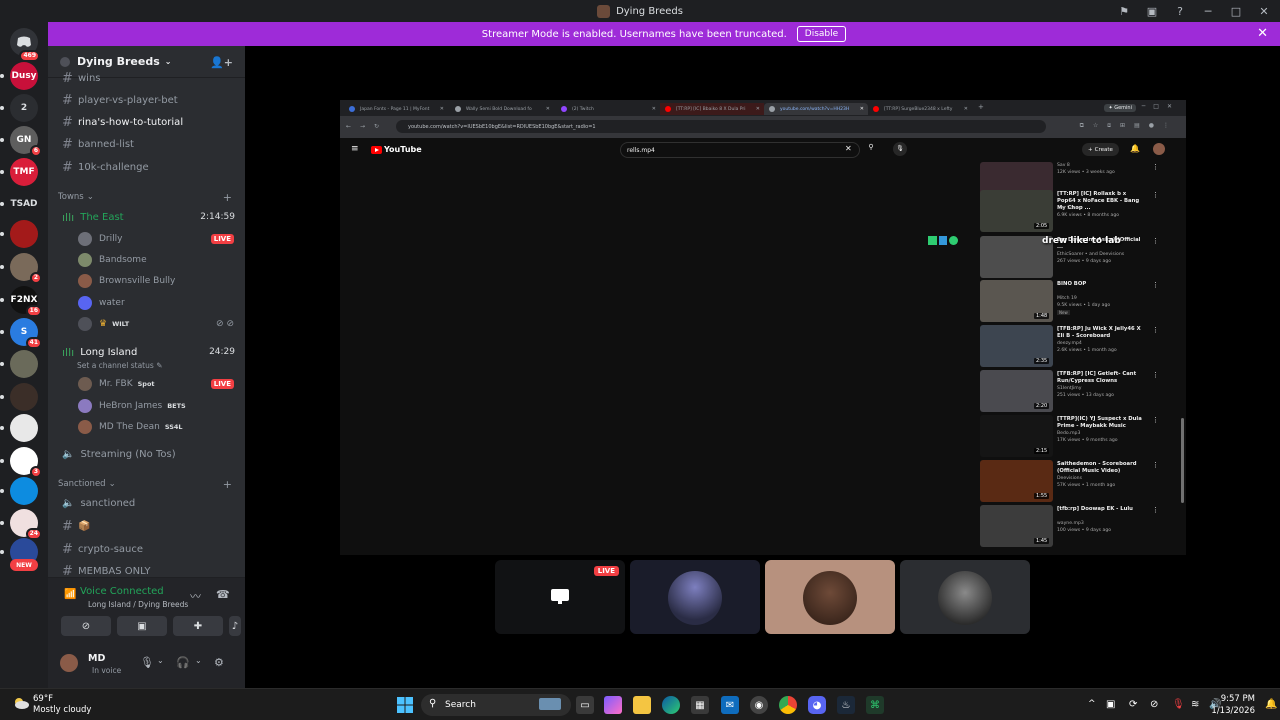  I want to click on home-button: 469, so click(25, 45).